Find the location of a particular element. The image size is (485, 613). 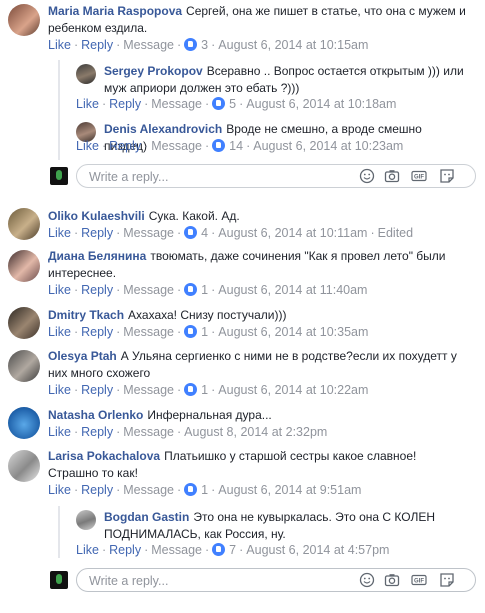

timestamp: August 6, 2014 at 4:57pm is located at coordinates (317, 550).